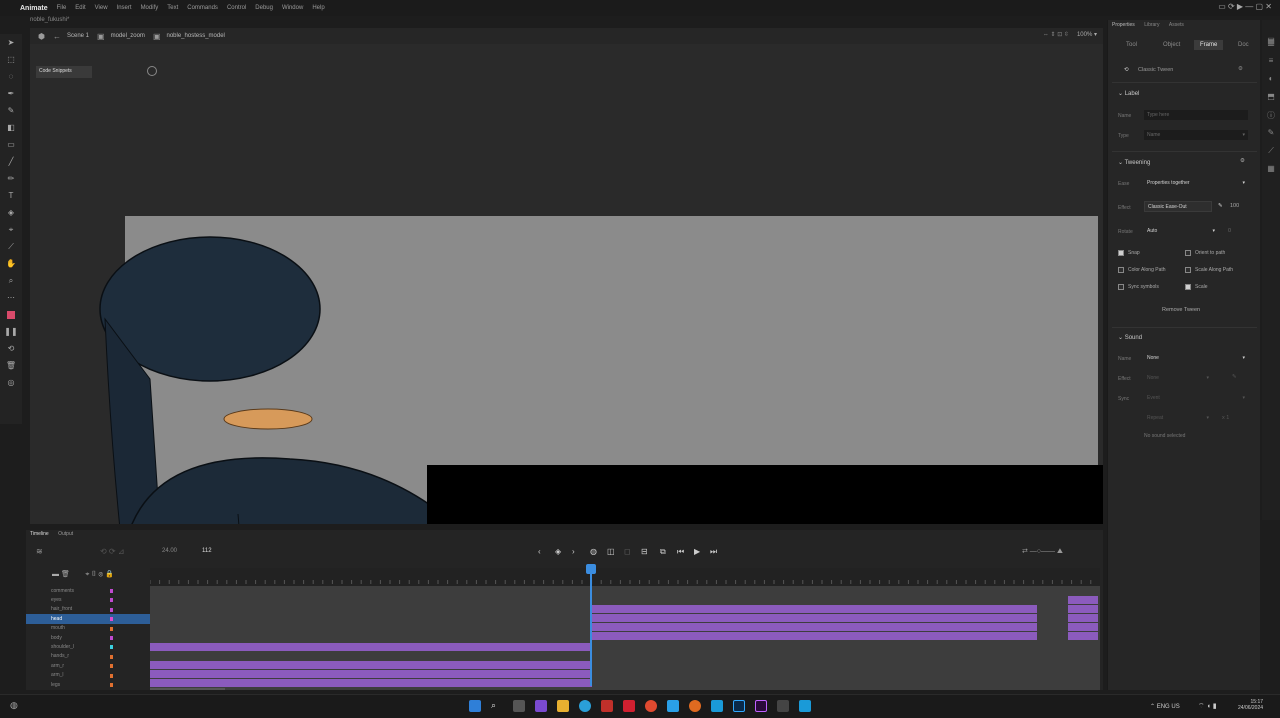 The image size is (1280, 718). What do you see at coordinates (11, 348) in the screenshot?
I see `rotate-icon: ⟲` at bounding box center [11, 348].